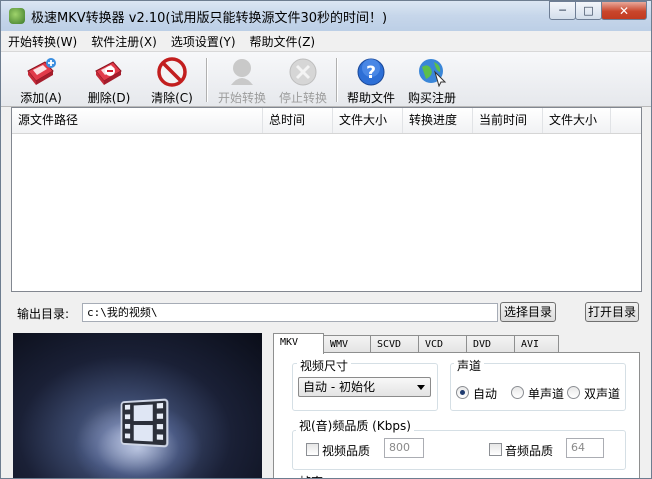 Image resolution: width=652 pixels, height=479 pixels. I want to click on video-size-title: 视频尺寸, so click(324, 365).